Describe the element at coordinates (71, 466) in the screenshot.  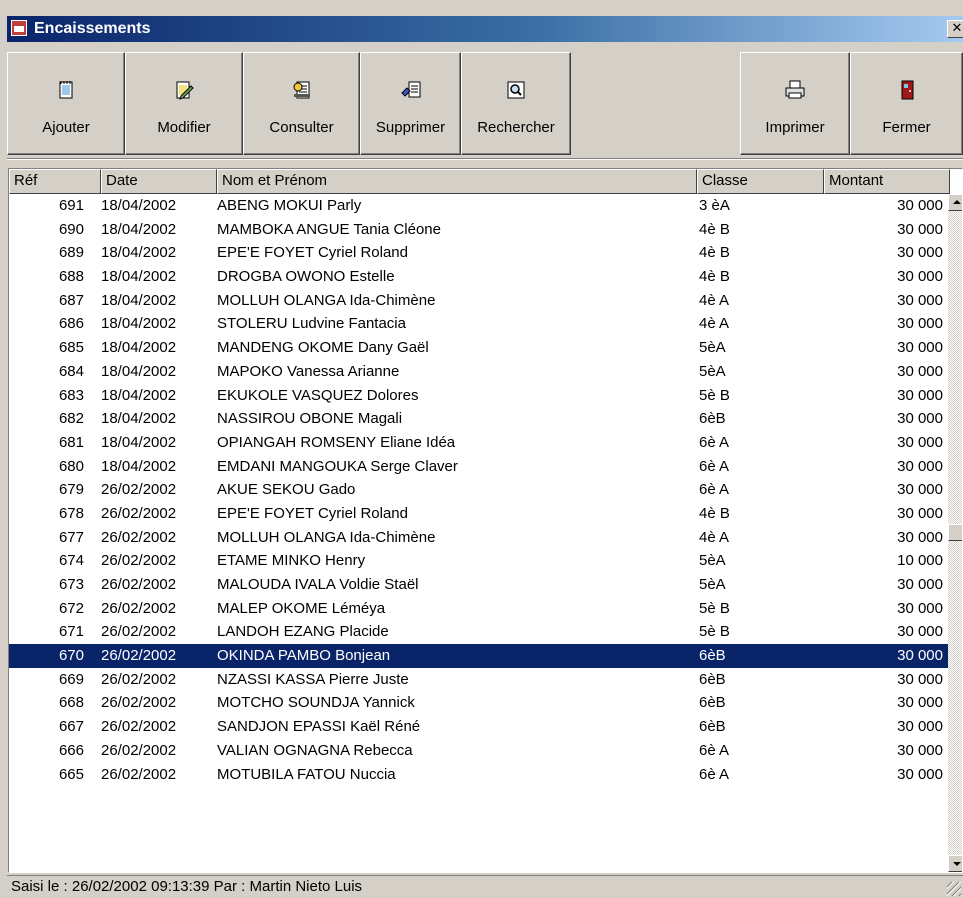
I see `cell-ref: 680` at that location.